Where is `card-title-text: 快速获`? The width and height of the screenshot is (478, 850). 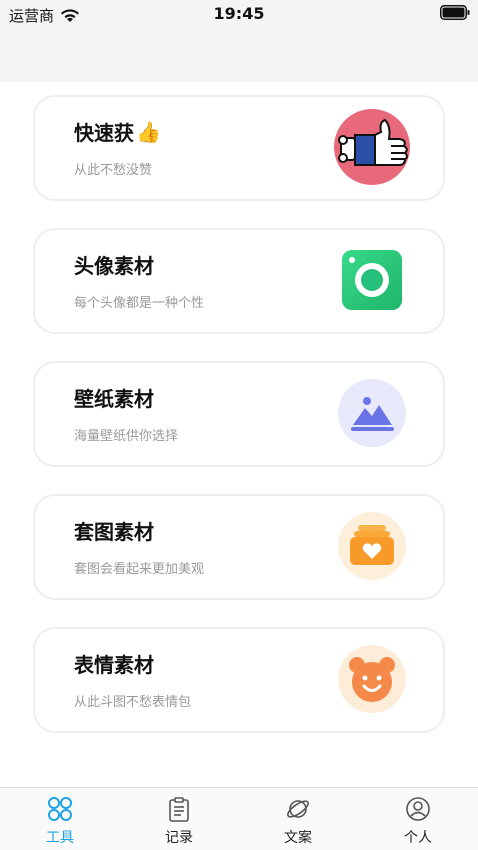 card-title-text: 快速获 is located at coordinates (104, 133).